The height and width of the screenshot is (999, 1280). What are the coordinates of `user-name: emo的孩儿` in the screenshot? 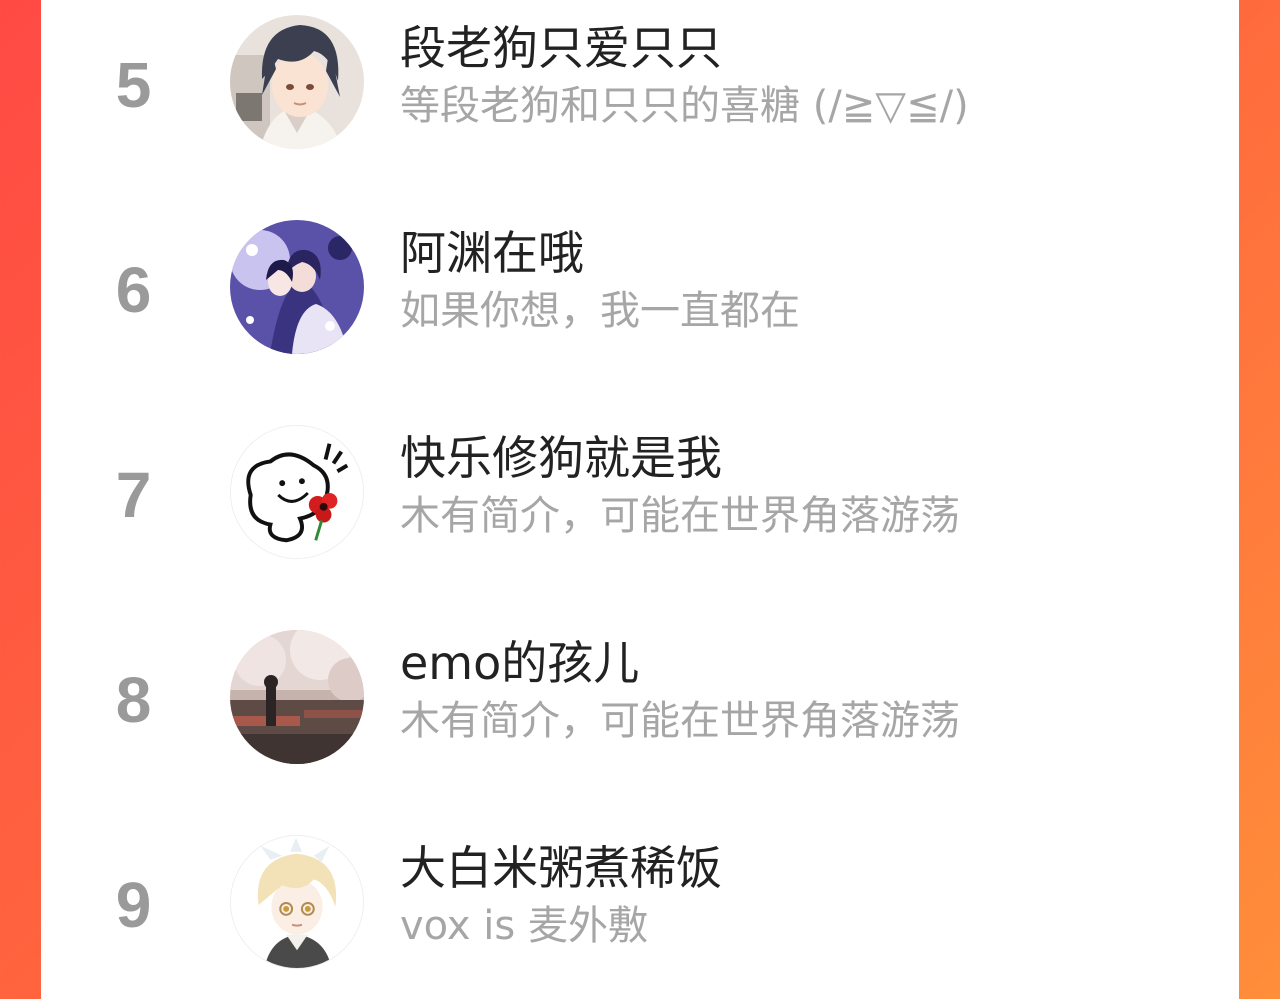 It's located at (519, 663).